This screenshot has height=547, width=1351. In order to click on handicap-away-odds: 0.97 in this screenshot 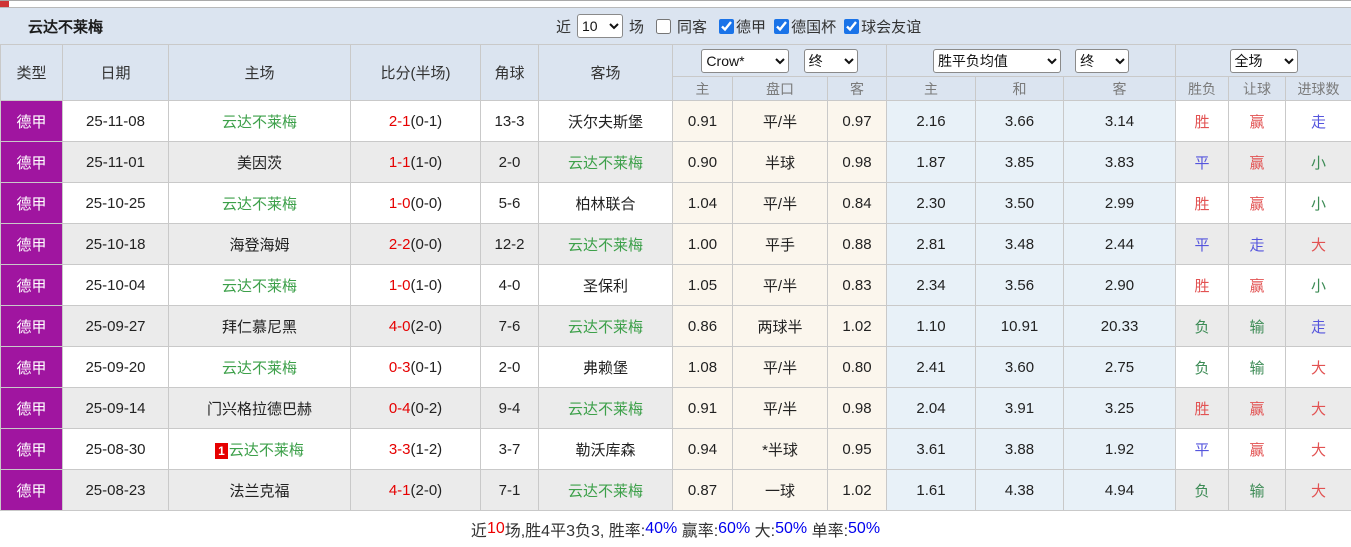, I will do `click(857, 121)`.